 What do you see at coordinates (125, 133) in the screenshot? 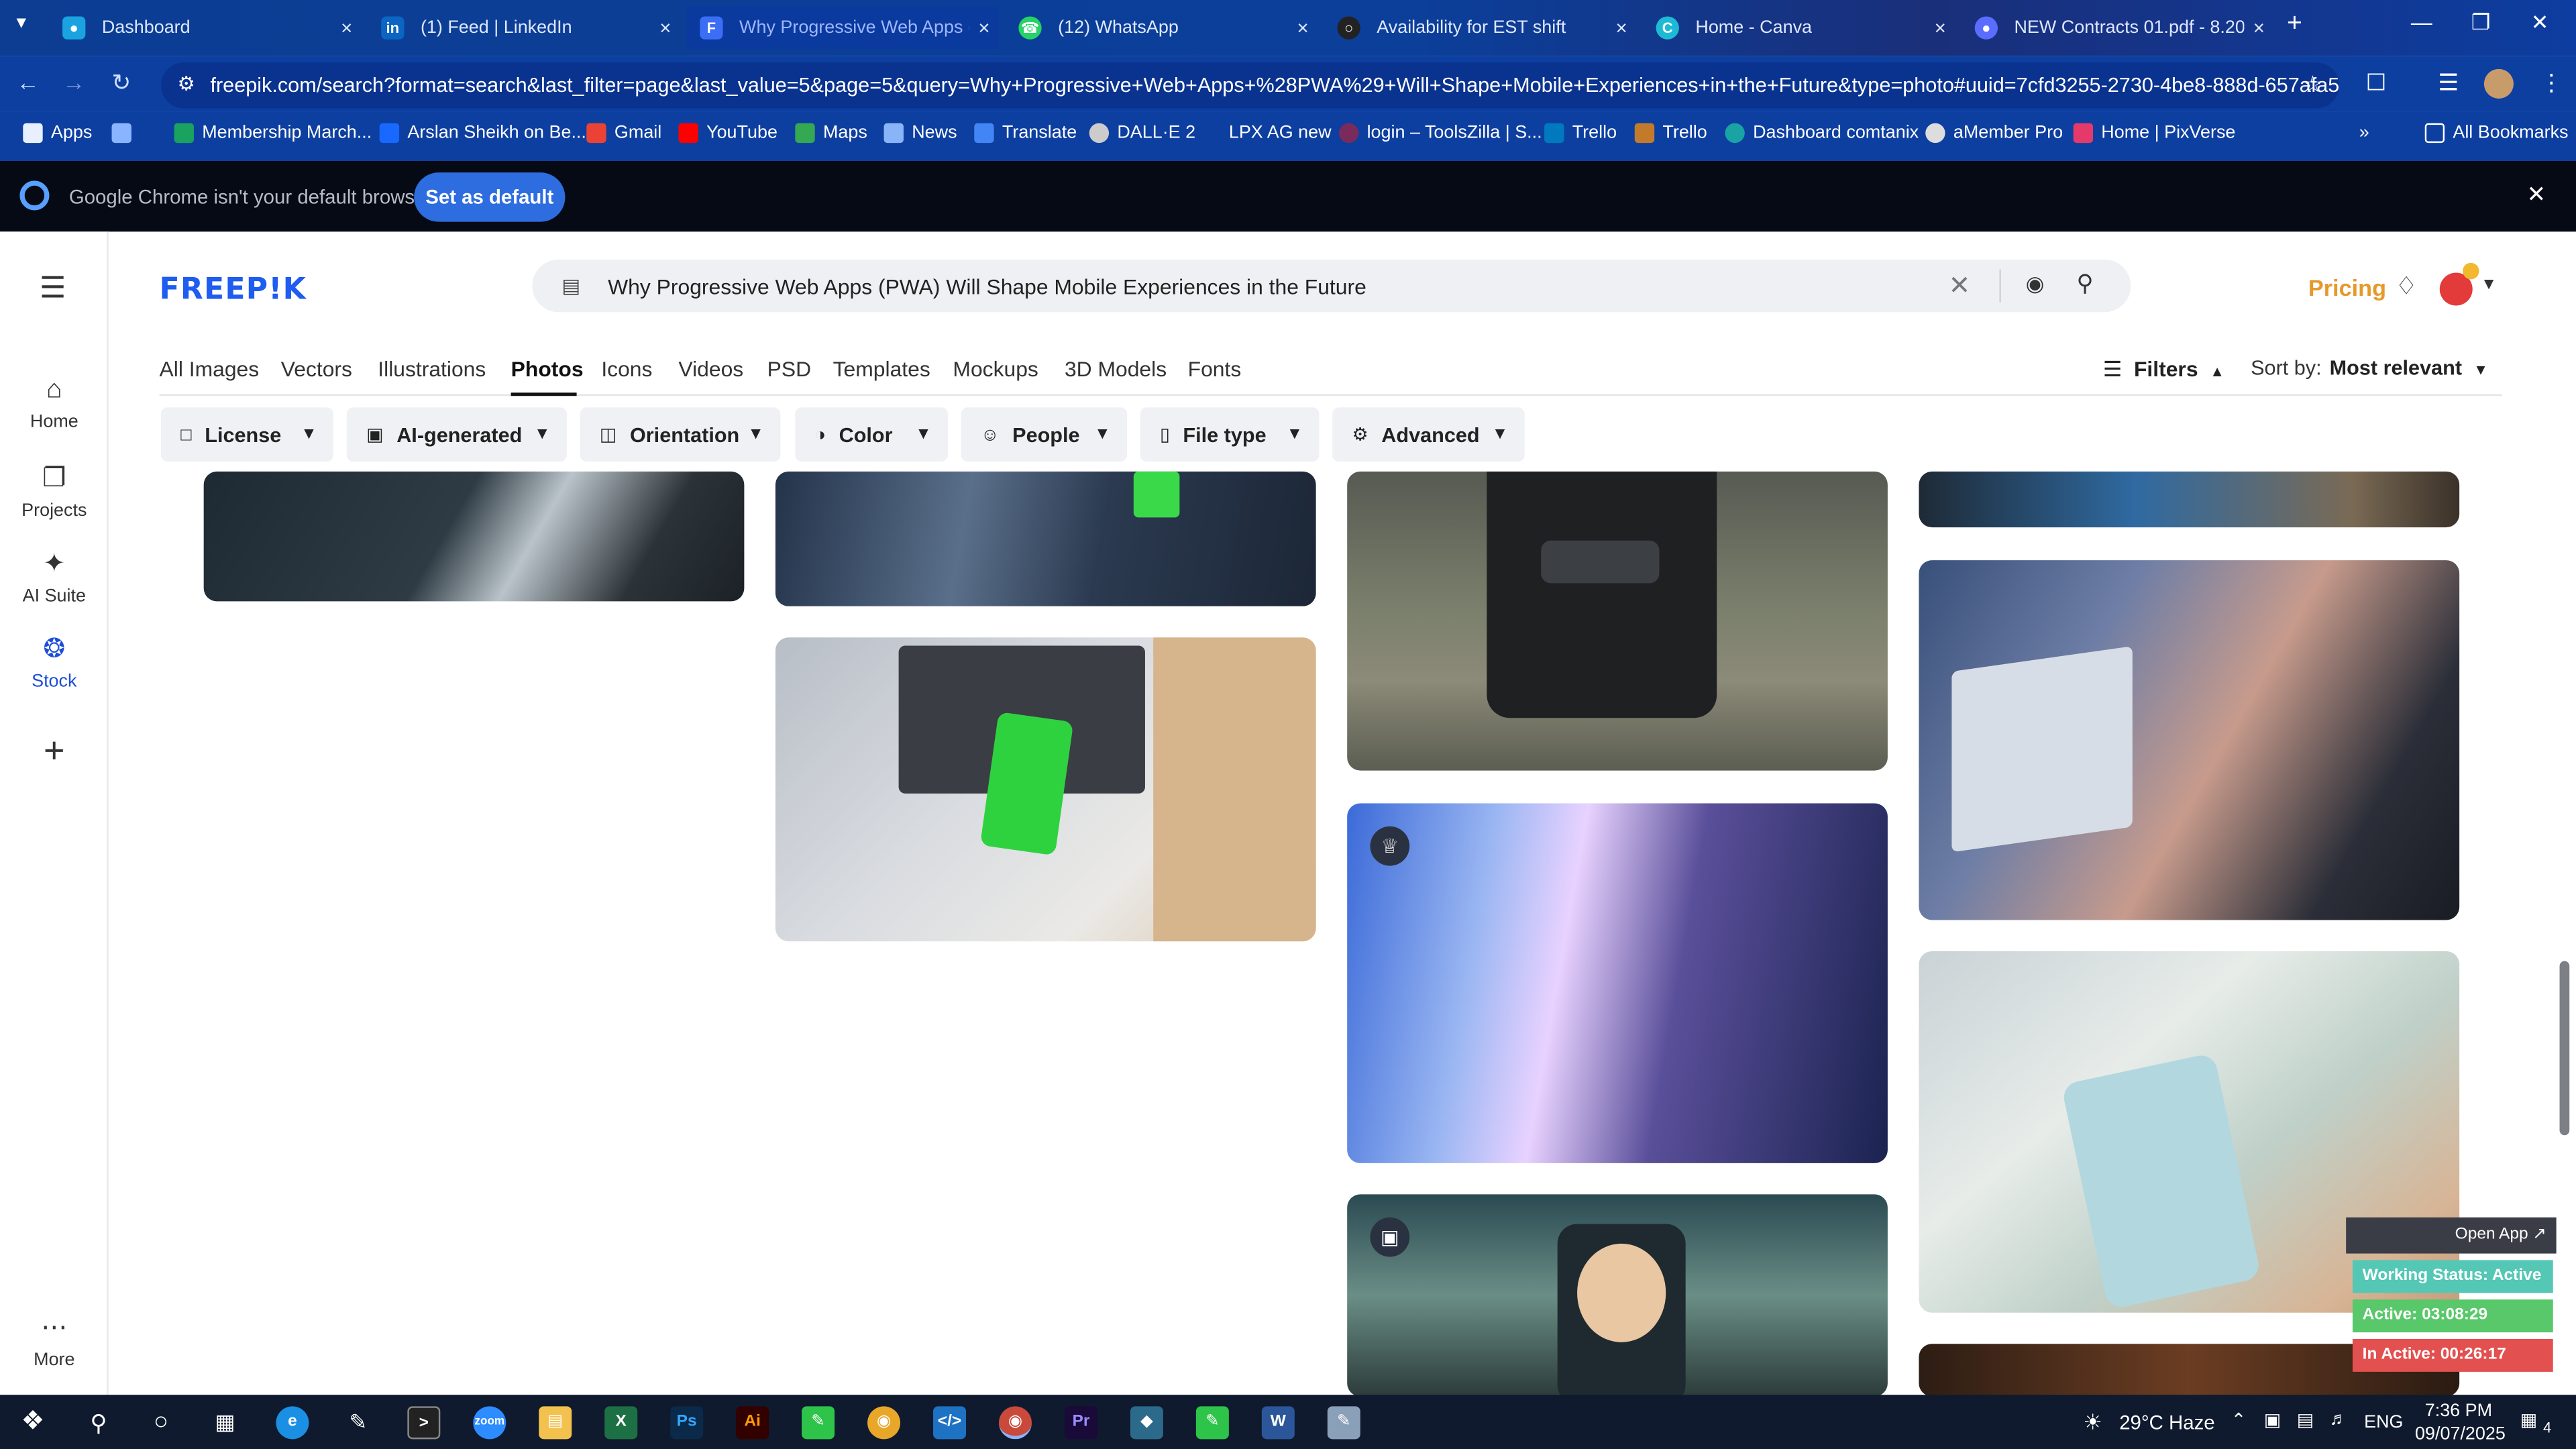
I see `bookmark-grid` at bounding box center [125, 133].